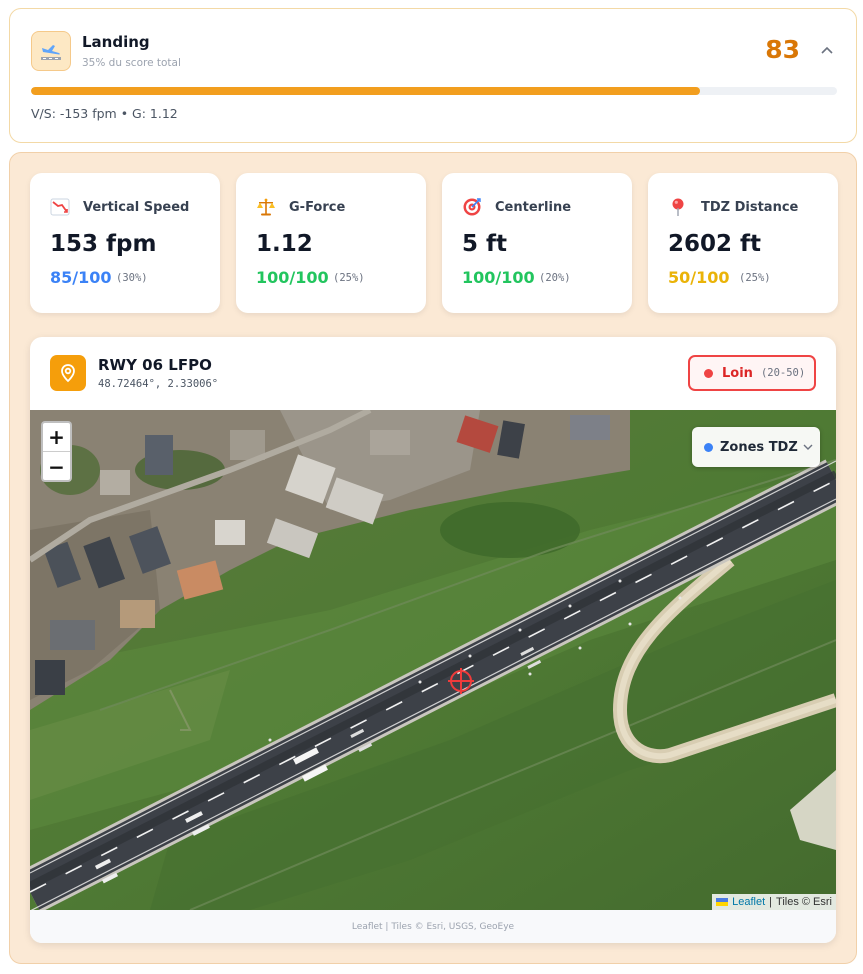 The height and width of the screenshot is (974, 863). What do you see at coordinates (827, 50) in the screenshot?
I see `chevron-up-icon` at bounding box center [827, 50].